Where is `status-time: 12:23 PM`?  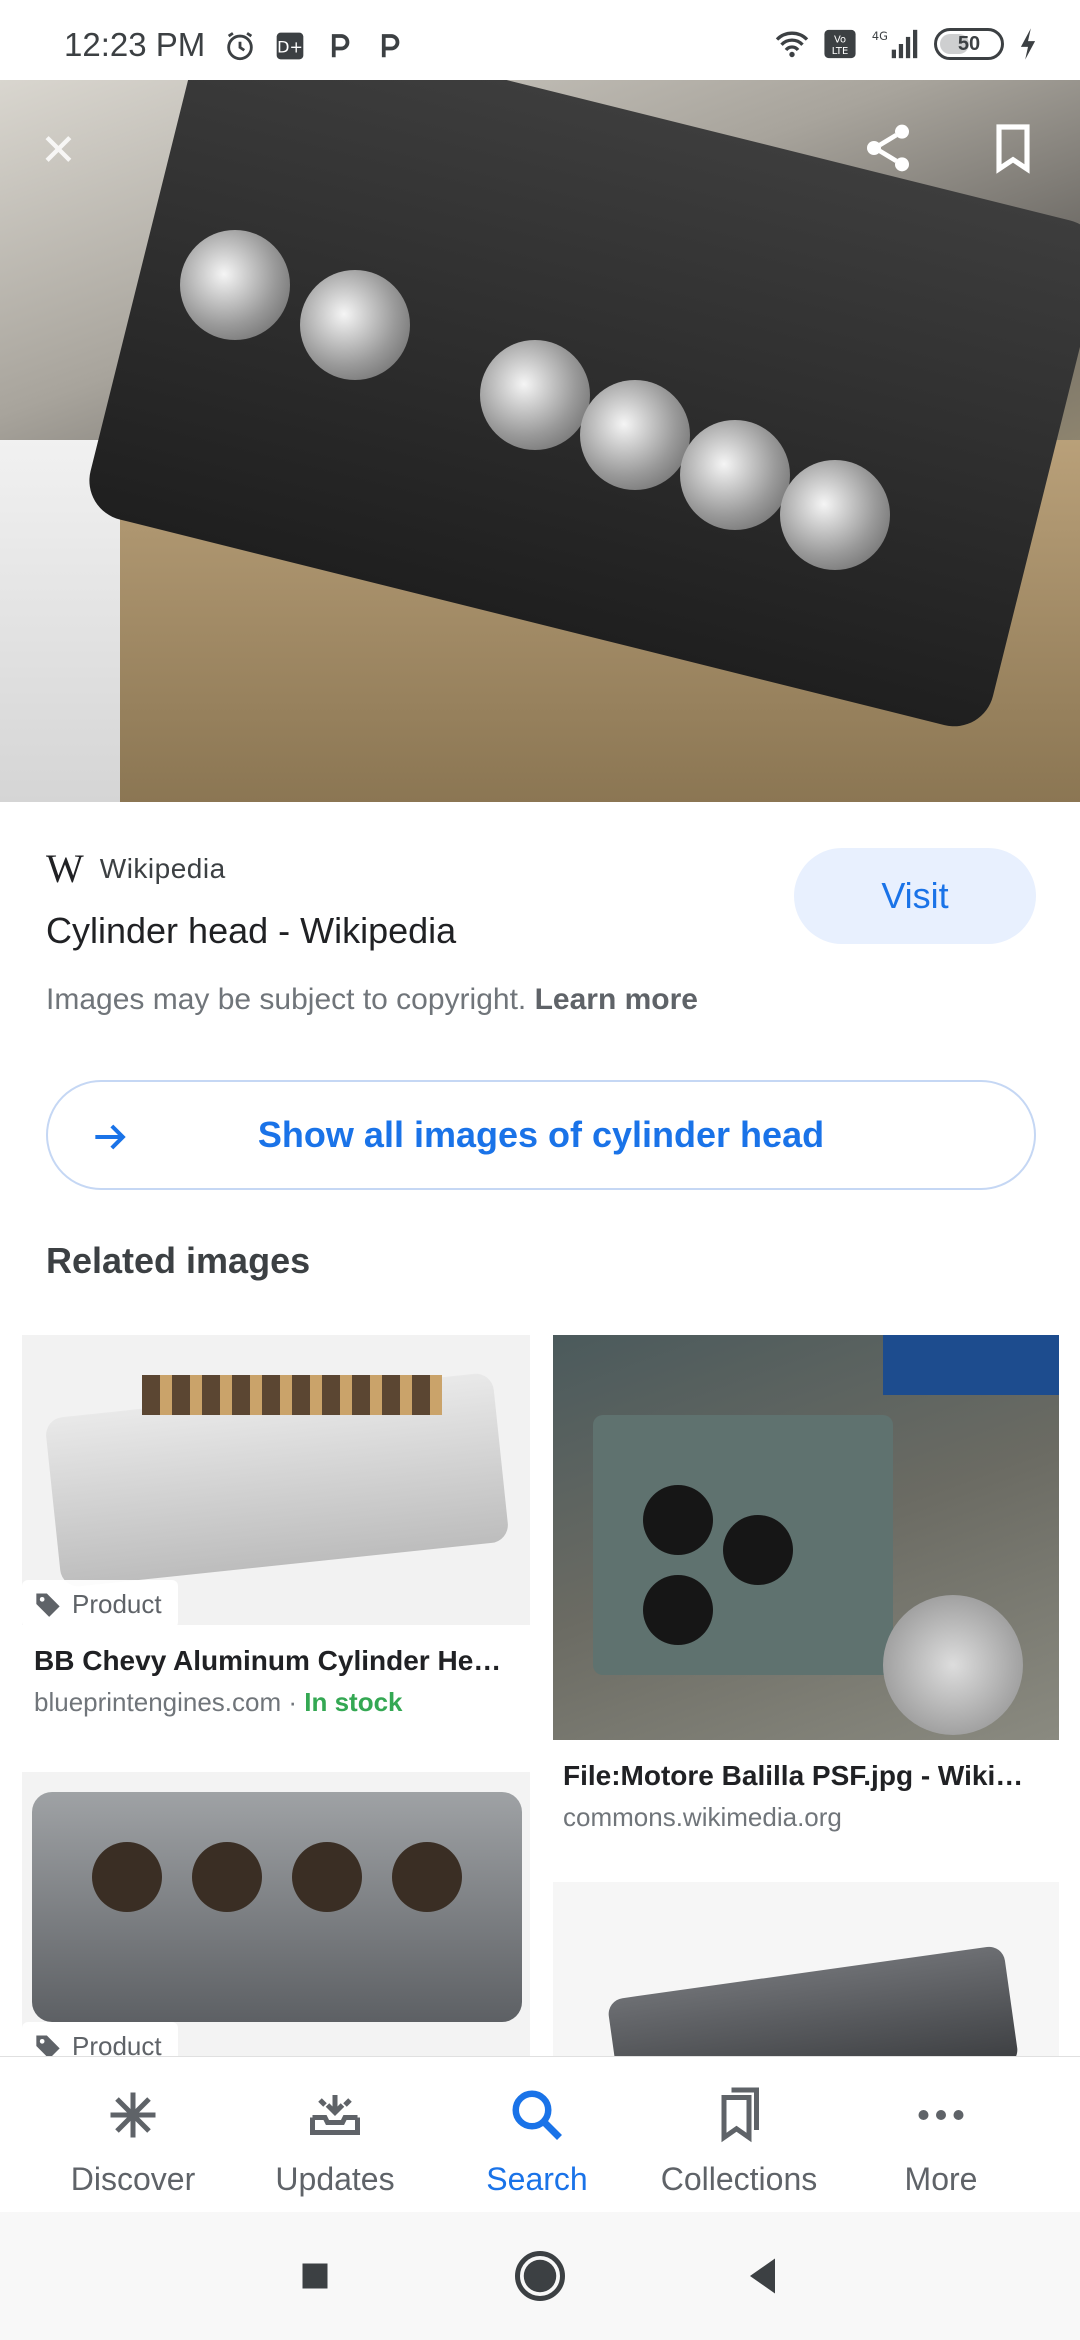
status-time: 12:23 PM is located at coordinates (135, 44).